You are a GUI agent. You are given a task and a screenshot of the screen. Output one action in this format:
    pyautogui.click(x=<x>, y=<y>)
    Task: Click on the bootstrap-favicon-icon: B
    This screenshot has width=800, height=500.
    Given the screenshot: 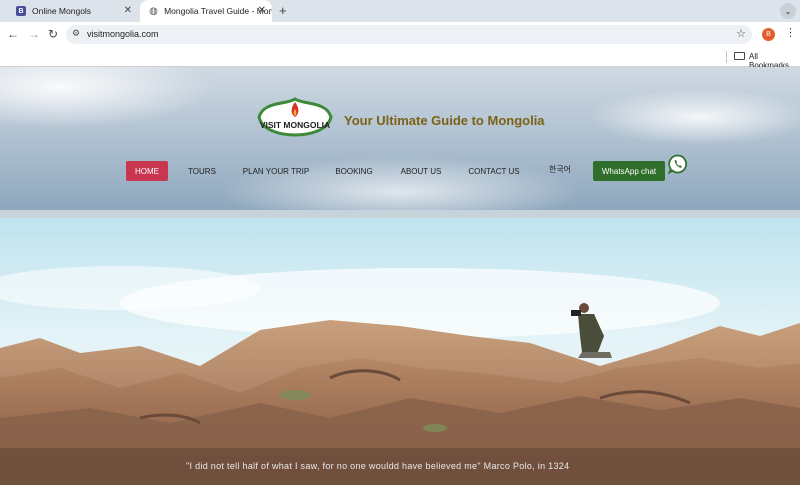 What is the action you would take?
    pyautogui.click(x=21, y=11)
    